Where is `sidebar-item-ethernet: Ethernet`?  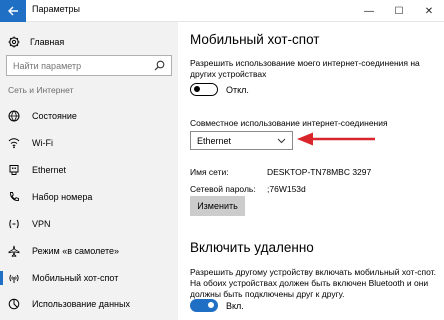
sidebar-item-ethernet: Ethernet is located at coordinates (89, 170).